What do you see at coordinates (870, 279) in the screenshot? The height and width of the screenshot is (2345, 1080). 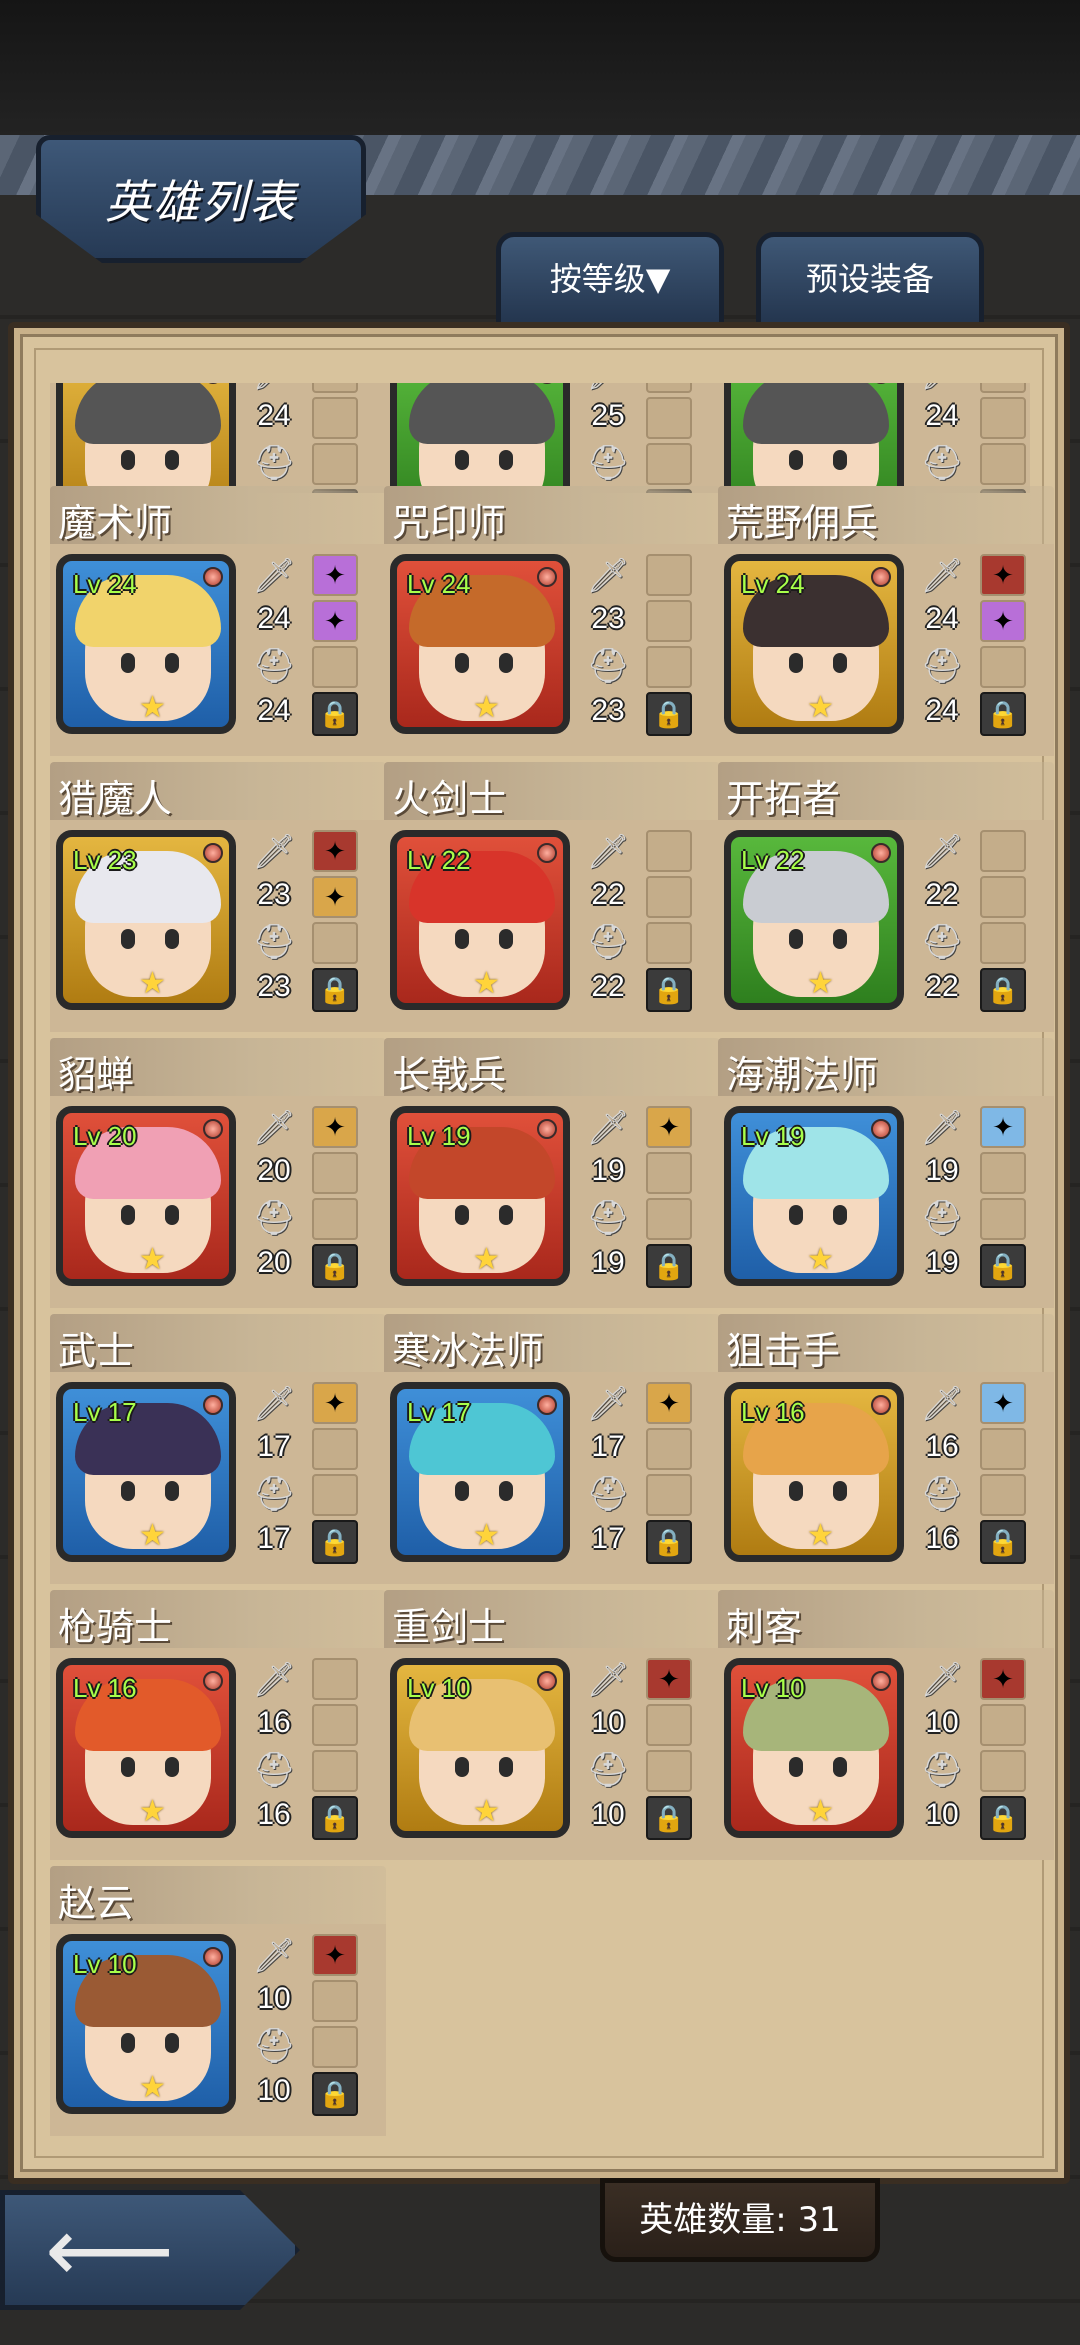 I see `preset-equipment-button: 预设装备` at bounding box center [870, 279].